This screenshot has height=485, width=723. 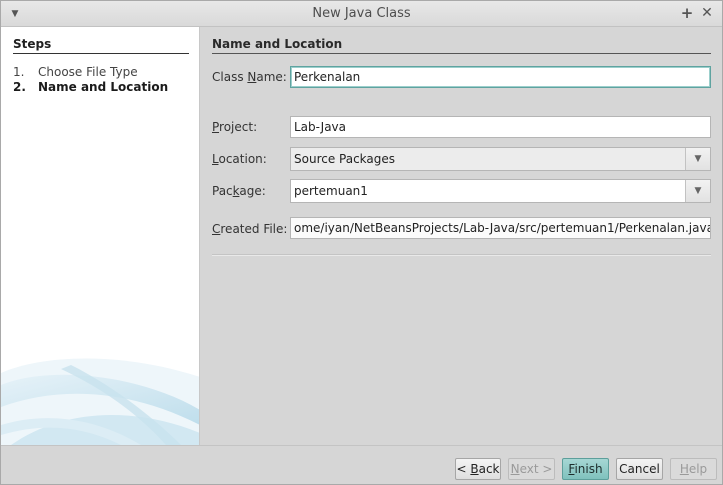 I want to click on finish-button: Finish, so click(x=585, y=469).